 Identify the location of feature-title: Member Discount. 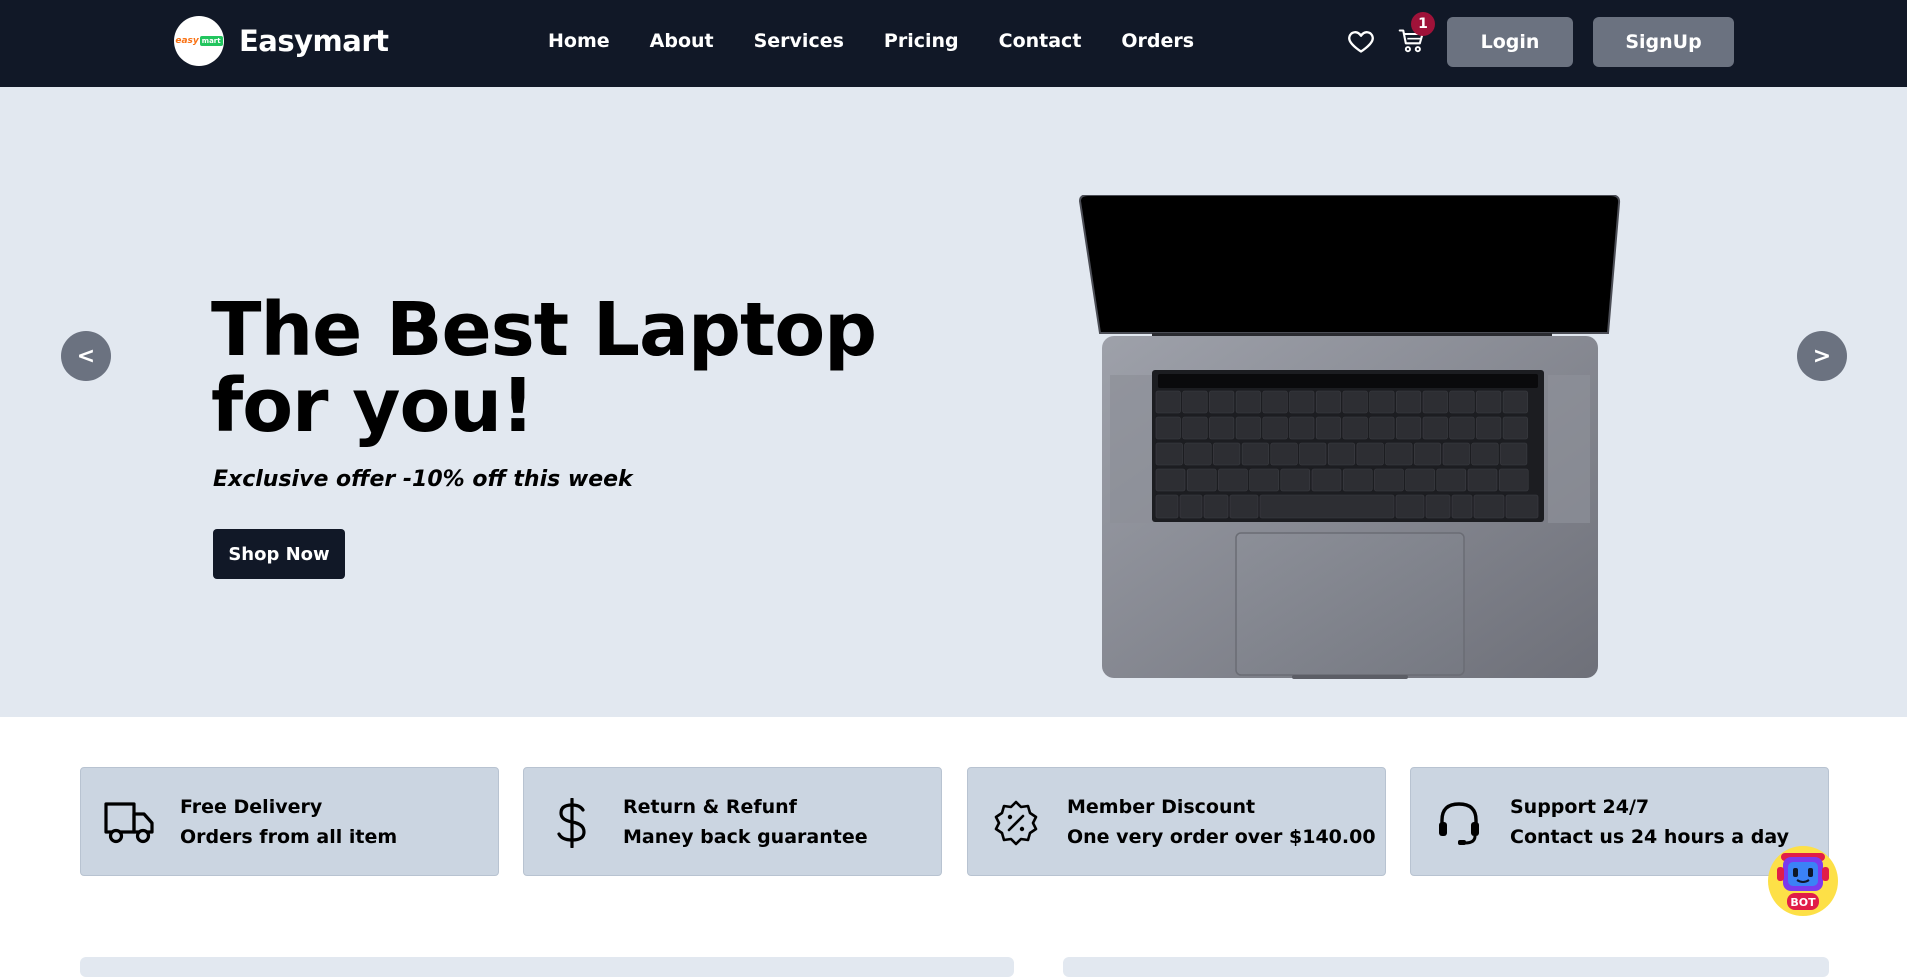
(1161, 807).